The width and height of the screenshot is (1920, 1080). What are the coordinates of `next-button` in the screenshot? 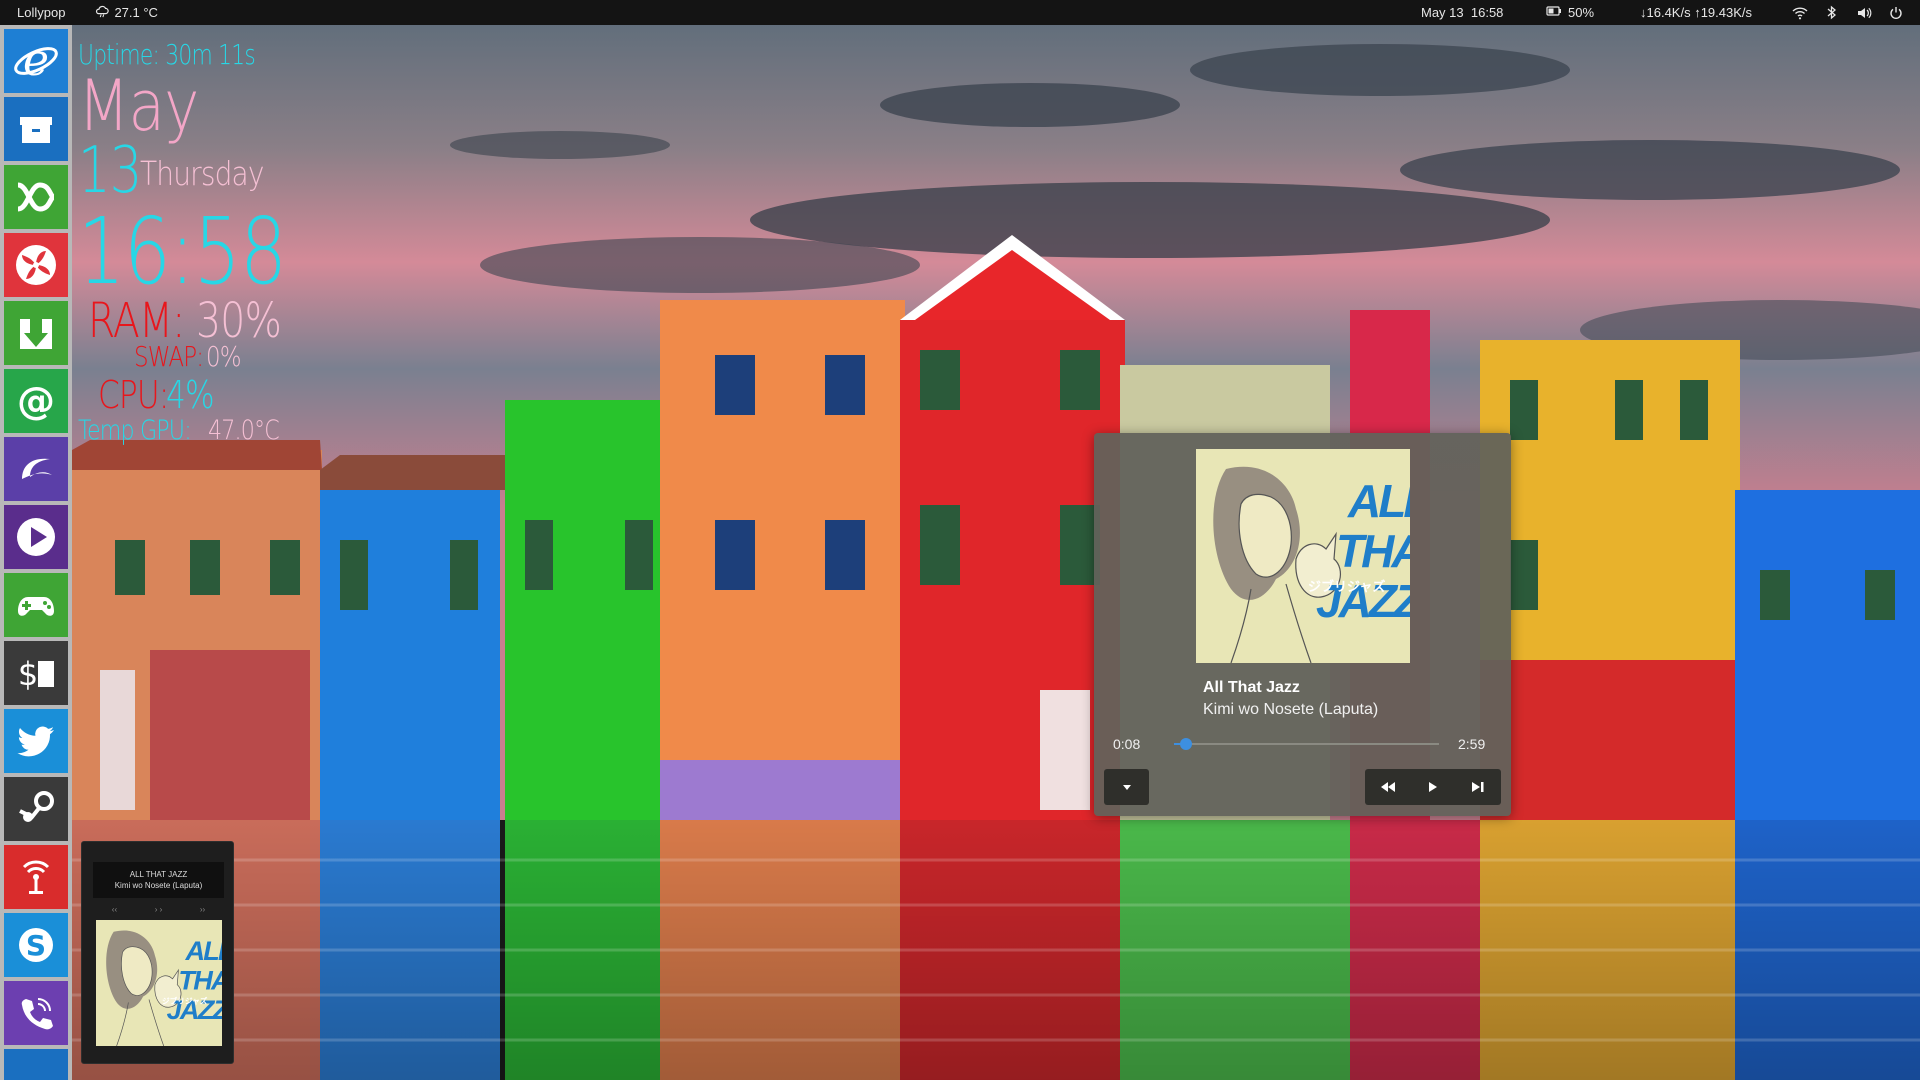 It's located at (1478, 787).